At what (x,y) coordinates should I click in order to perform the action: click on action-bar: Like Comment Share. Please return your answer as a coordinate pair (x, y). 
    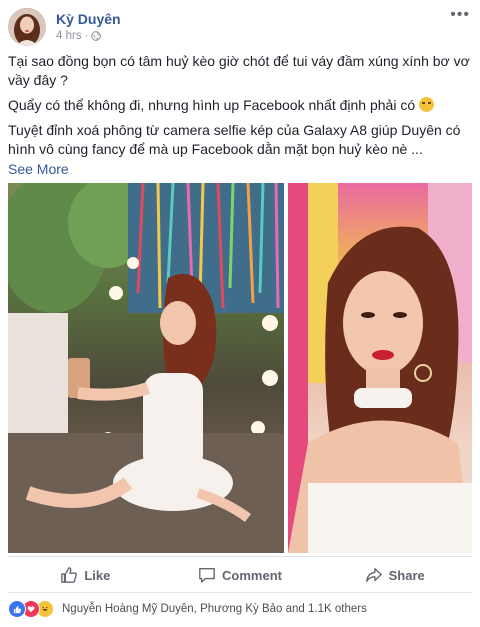
    Looking at the image, I should click on (240, 575).